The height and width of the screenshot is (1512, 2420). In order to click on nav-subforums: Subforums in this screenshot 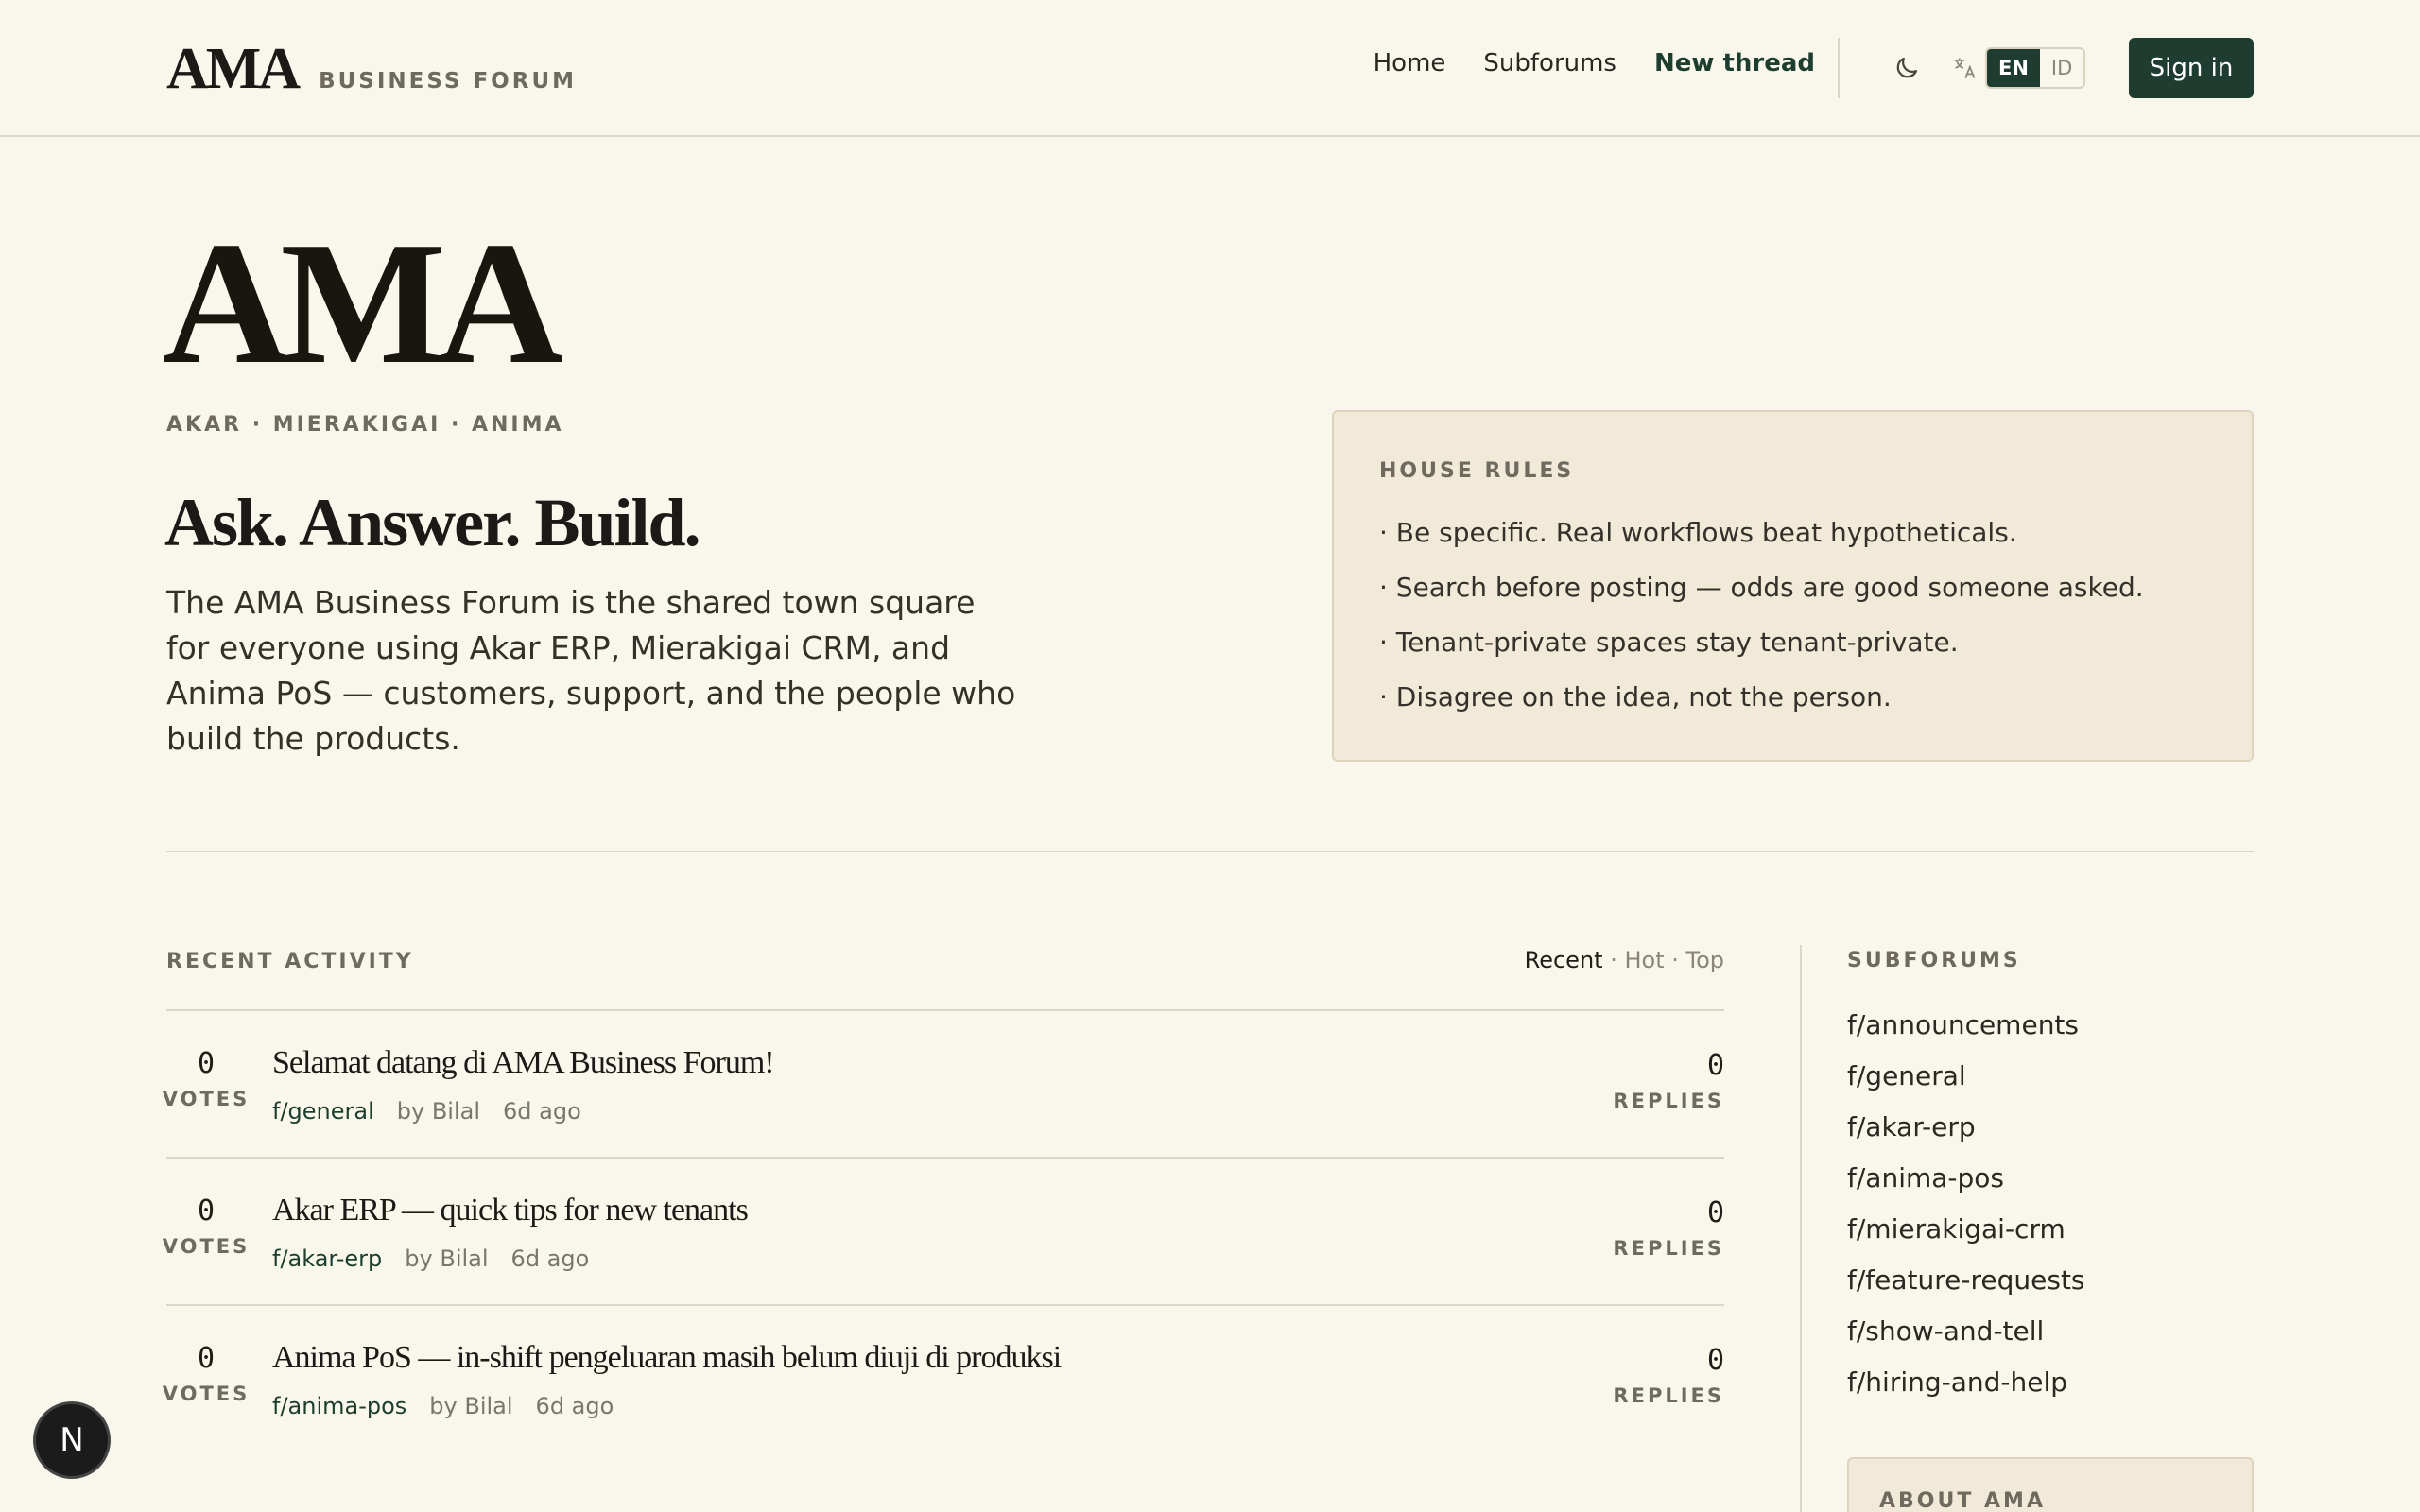, I will do `click(1549, 63)`.